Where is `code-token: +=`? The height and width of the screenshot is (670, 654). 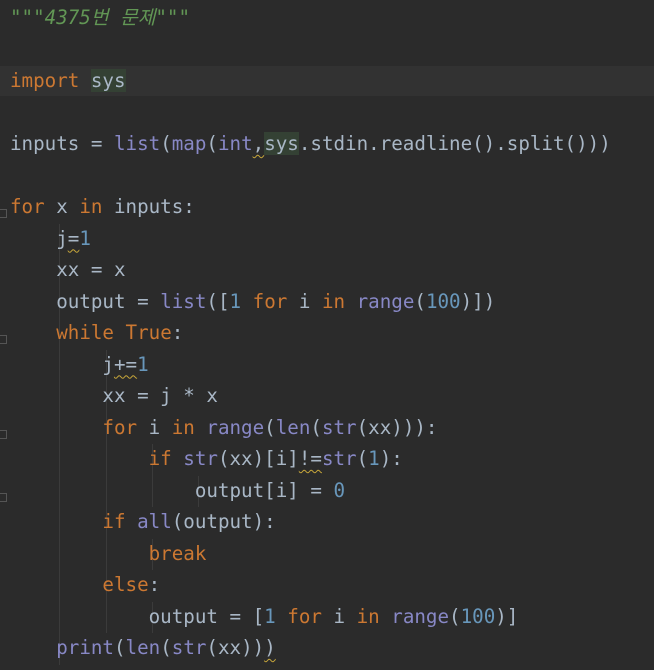 code-token: += is located at coordinates (125, 364).